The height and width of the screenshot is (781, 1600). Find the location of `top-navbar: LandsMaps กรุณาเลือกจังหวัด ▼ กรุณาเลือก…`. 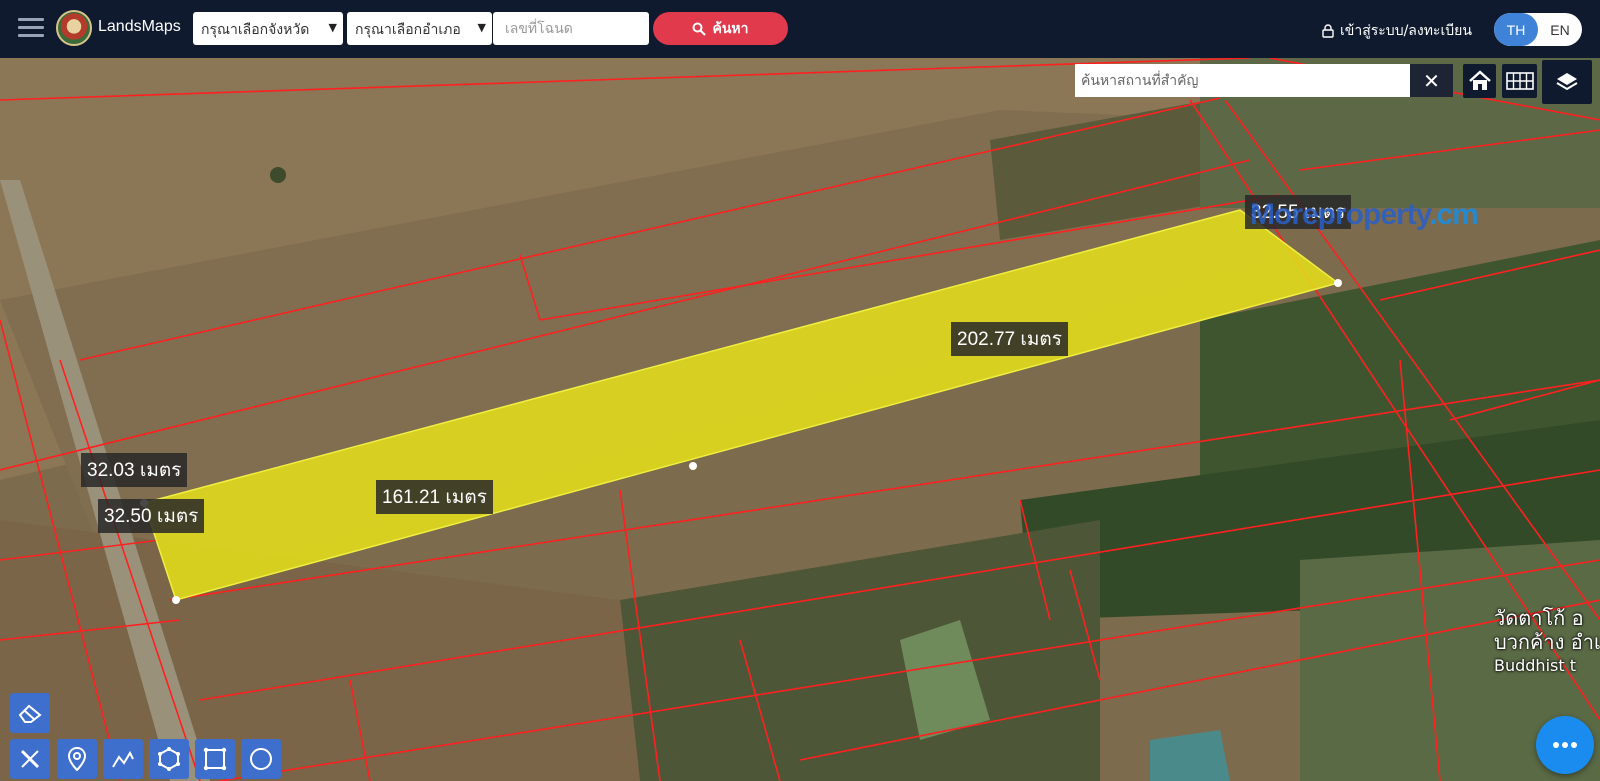

top-navbar: LandsMaps กรุณาเลือกจังหวัด ▼ กรุณาเลือก… is located at coordinates (800, 29).